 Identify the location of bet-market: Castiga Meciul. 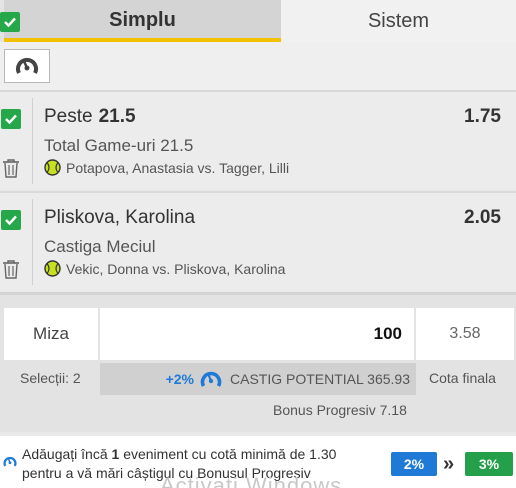
(100, 246).